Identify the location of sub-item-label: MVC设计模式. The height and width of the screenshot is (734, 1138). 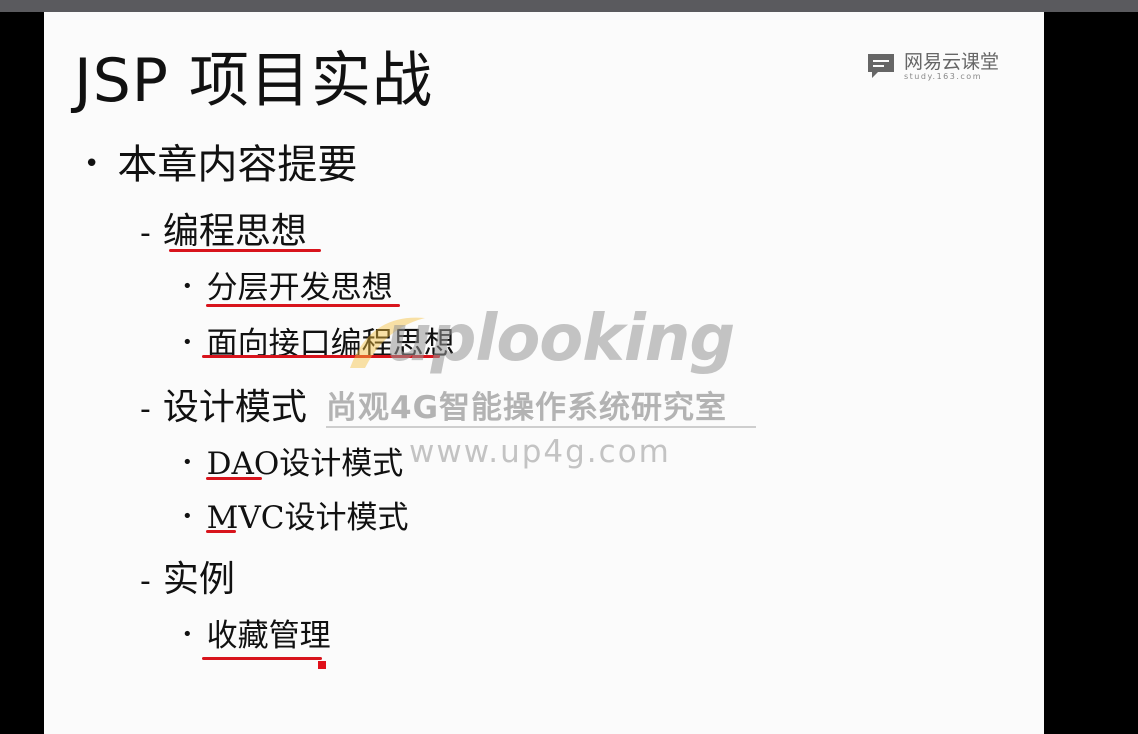
(307, 518).